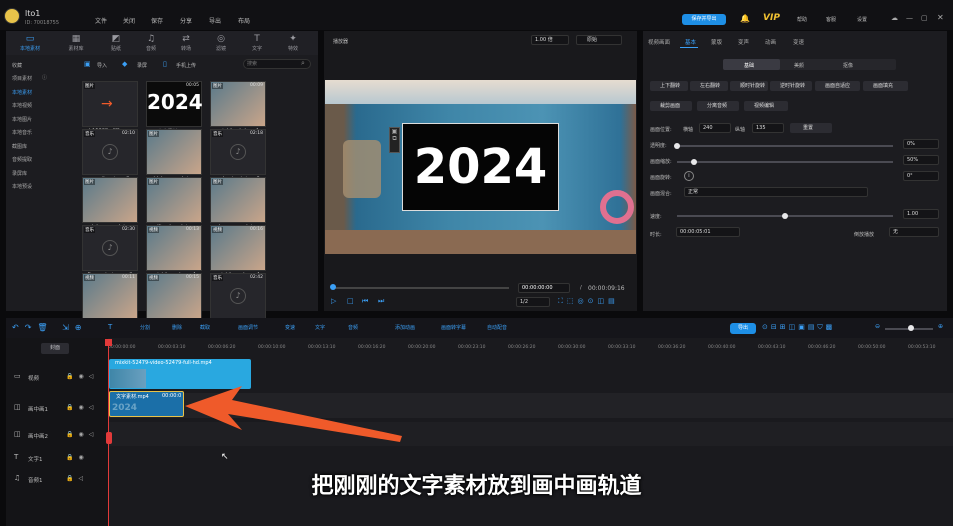 The width and height of the screenshot is (953, 526). Describe the element at coordinates (862, 19) in the screenshot. I see `settings-link: 设置` at that location.